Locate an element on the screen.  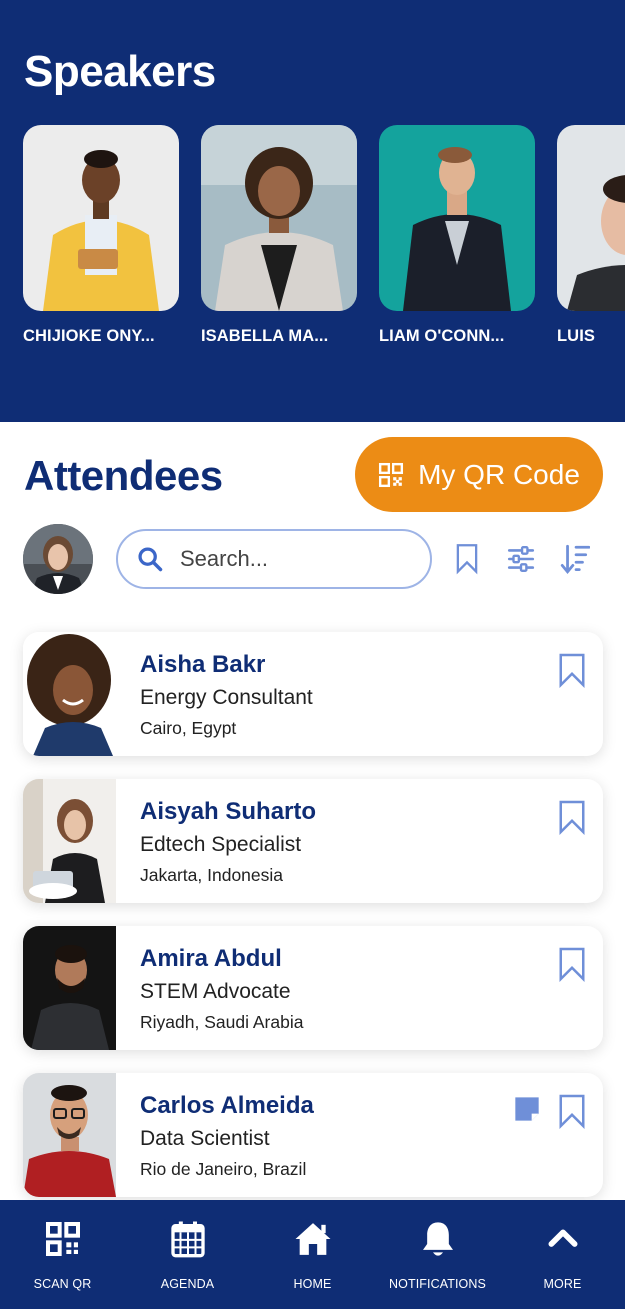
nav-label: NOTIFICATIONS is located at coordinates (437, 1284).